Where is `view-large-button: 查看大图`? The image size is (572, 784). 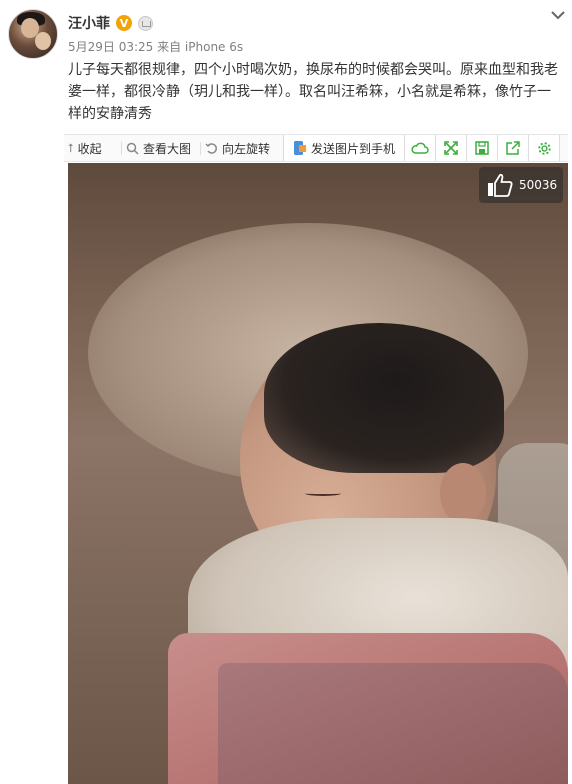 view-large-button: 查看大图 is located at coordinates (158, 148).